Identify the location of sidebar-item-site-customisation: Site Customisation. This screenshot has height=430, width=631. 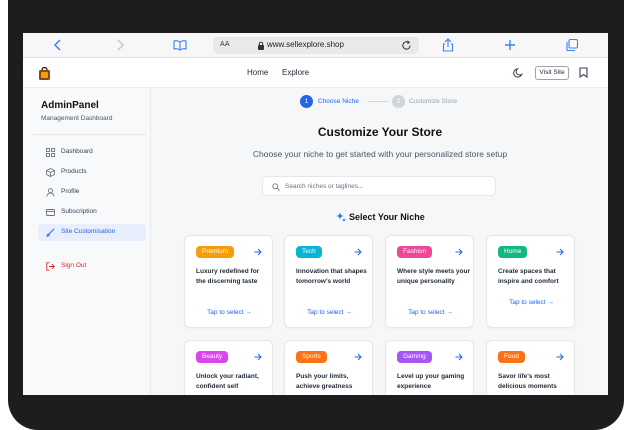
(92, 232).